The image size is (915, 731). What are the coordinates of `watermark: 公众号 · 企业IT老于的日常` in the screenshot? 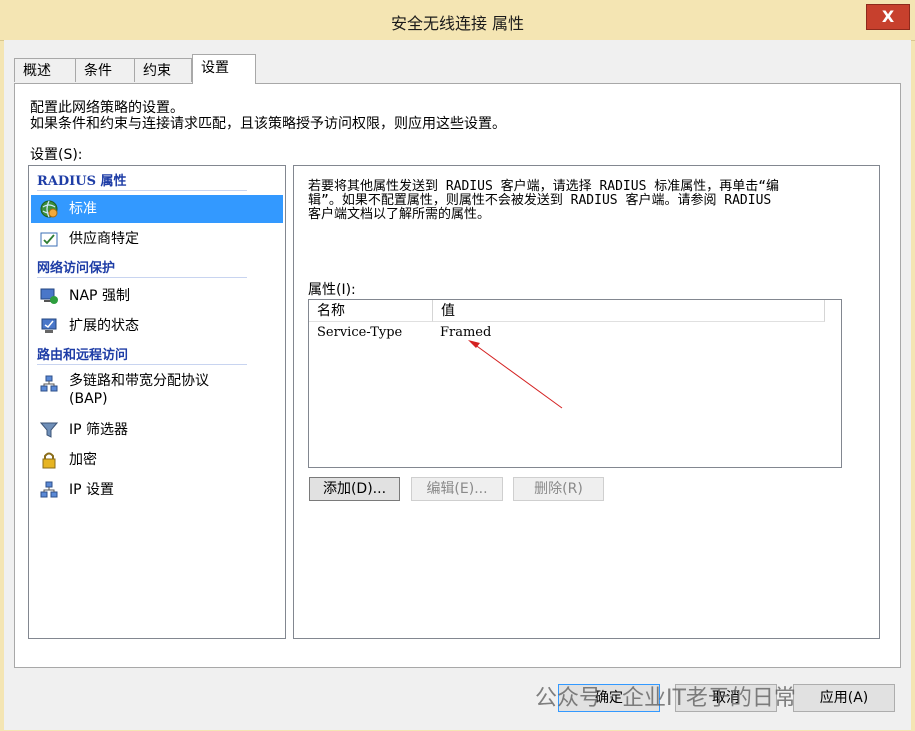 It's located at (665, 698).